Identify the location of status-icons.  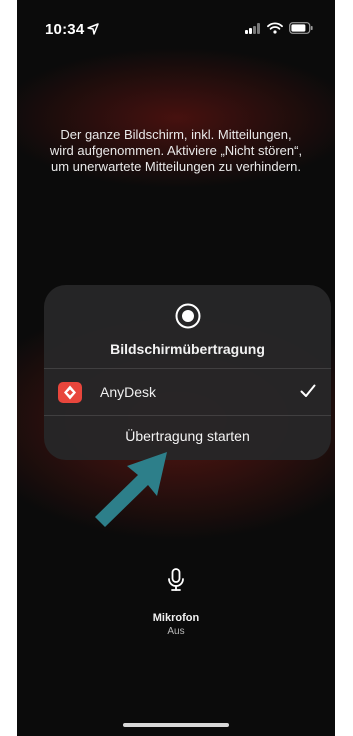
(279, 28).